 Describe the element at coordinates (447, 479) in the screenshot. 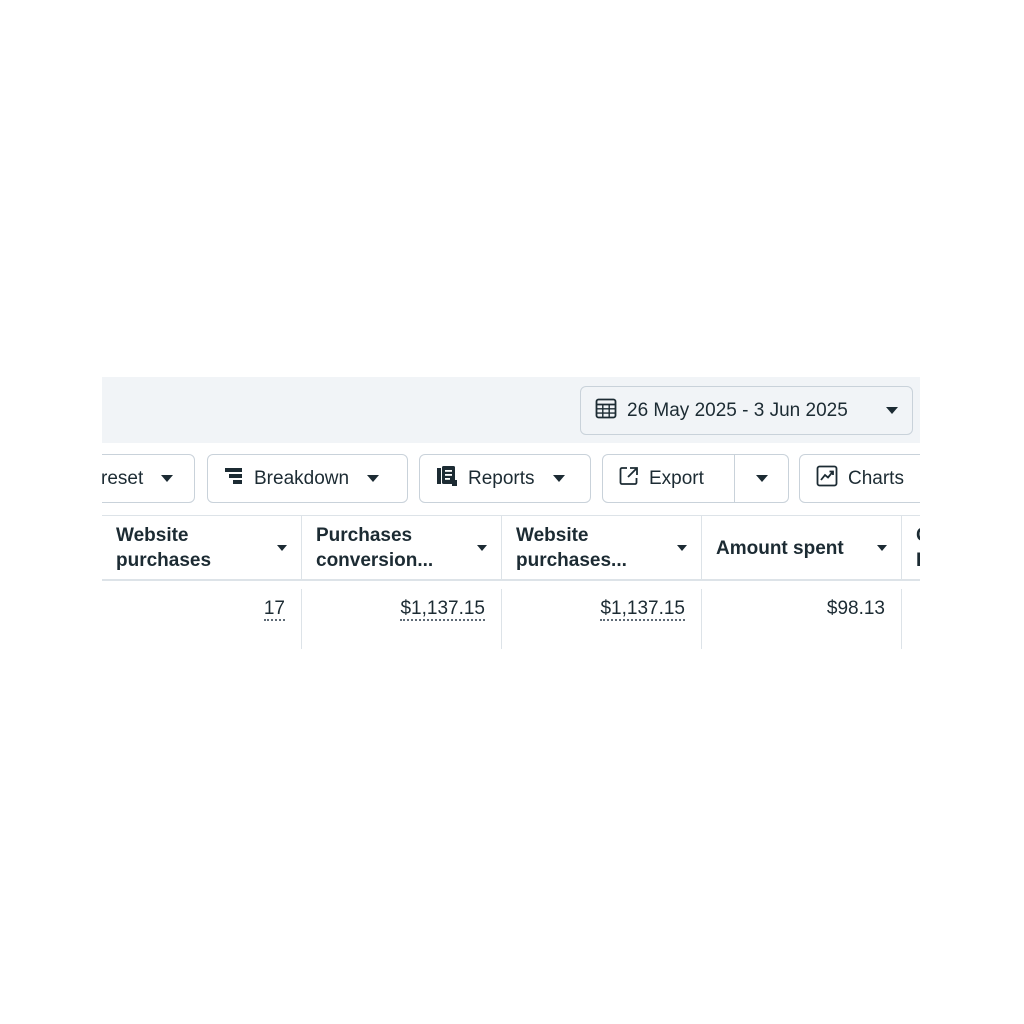

I see `reports-icon` at that location.